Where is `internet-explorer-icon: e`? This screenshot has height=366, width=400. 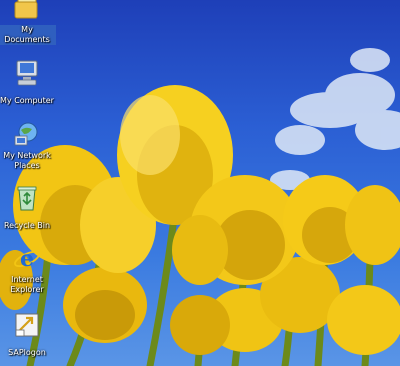 internet-explorer-icon: e is located at coordinates (27, 259).